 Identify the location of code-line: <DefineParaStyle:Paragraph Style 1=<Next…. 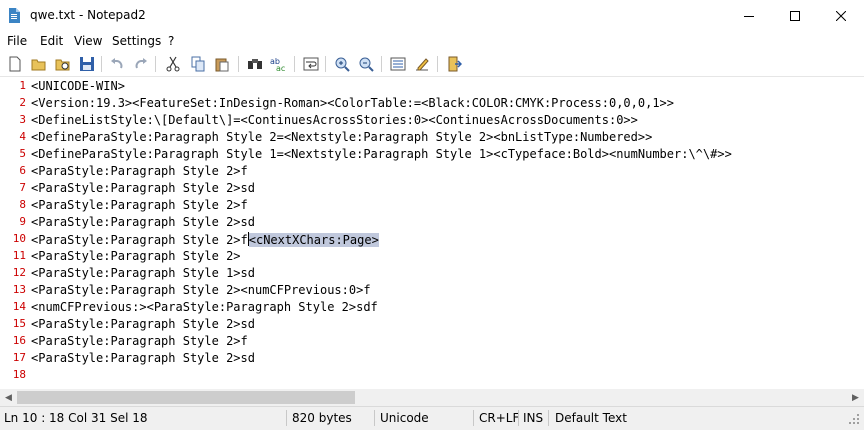
(381, 154).